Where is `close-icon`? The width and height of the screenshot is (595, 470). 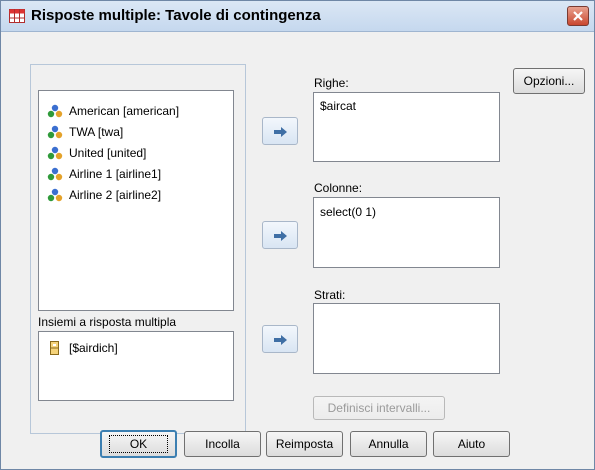 close-icon is located at coordinates (578, 16).